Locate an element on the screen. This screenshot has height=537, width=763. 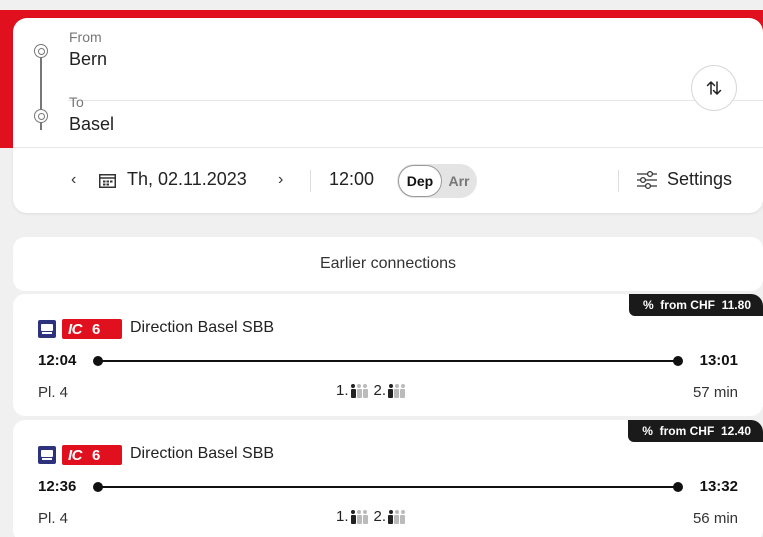
time-display: 12:00 is located at coordinates (351, 179).